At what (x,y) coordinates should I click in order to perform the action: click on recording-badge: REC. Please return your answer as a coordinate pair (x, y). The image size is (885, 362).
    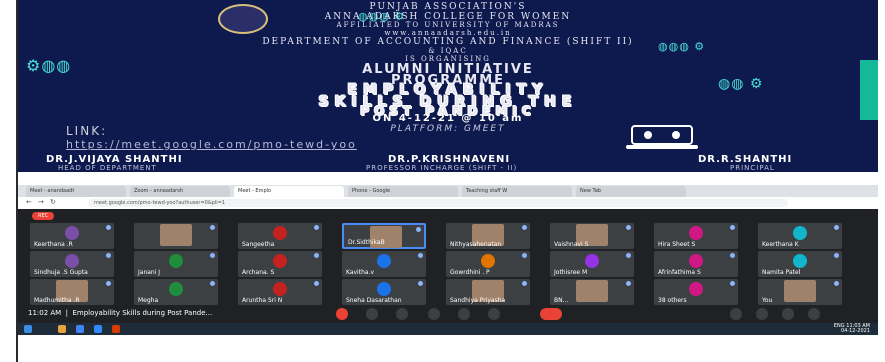
    Looking at the image, I should click on (43, 216).